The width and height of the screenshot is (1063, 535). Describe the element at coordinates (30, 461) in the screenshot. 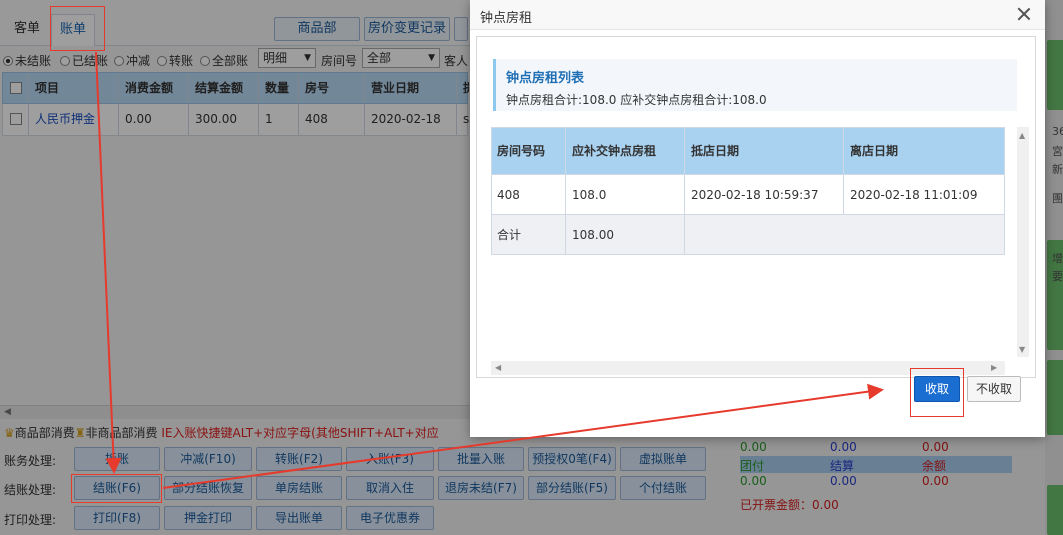

I see `account-processing-label: 账务处理:` at that location.